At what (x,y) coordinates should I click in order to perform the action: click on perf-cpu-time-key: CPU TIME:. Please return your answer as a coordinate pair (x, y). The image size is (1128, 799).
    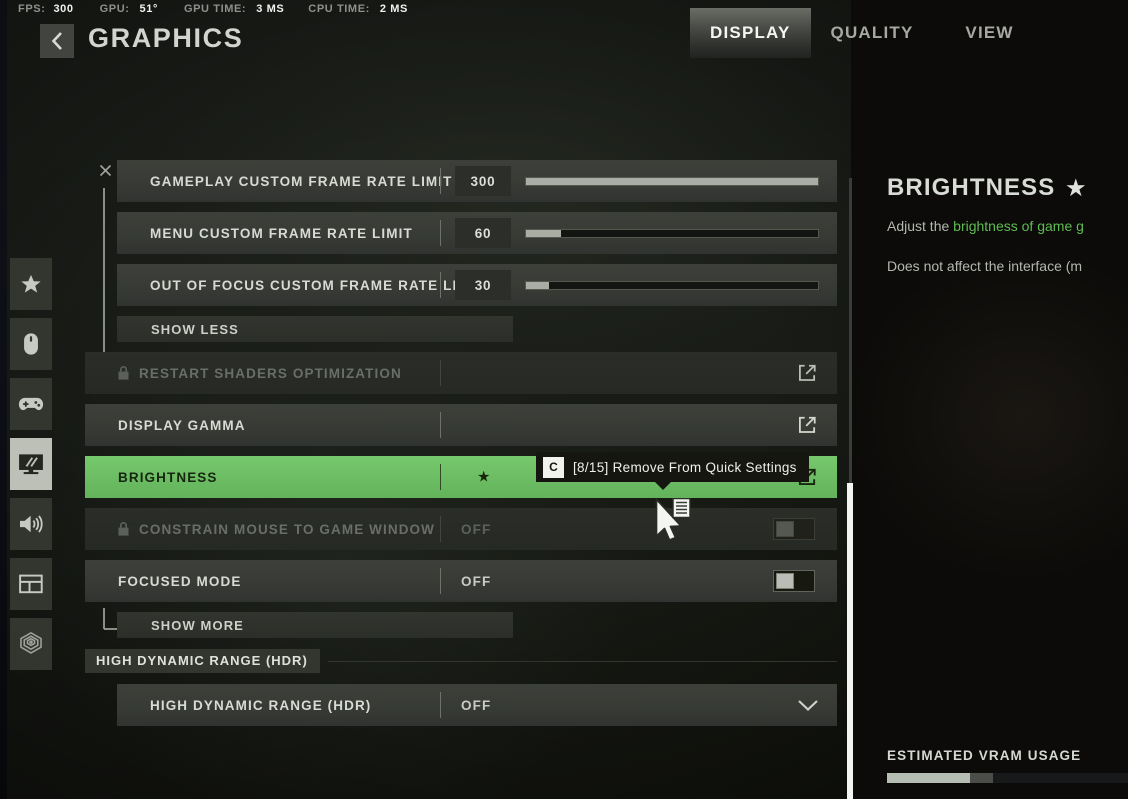
    Looking at the image, I should click on (339, 9).